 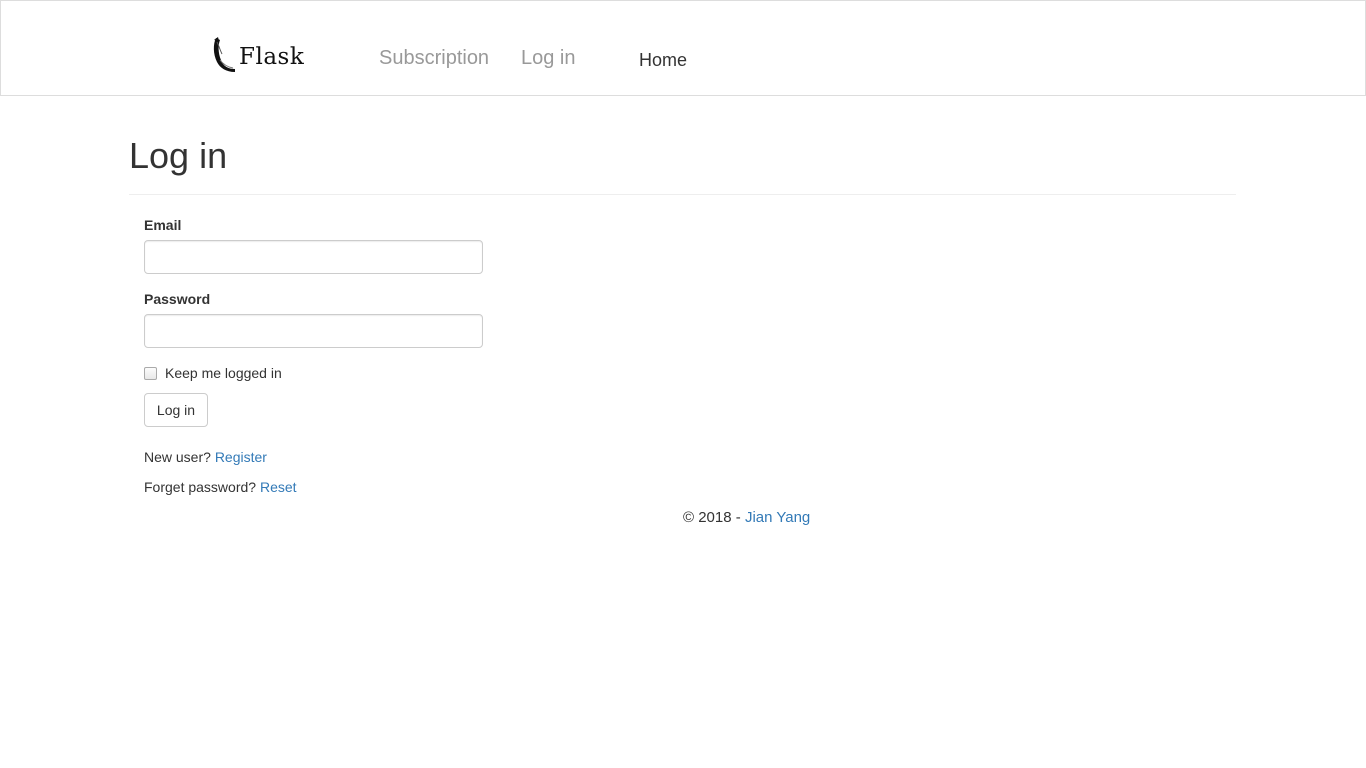 What do you see at coordinates (434, 58) in the screenshot?
I see `nav-subscription-link: Subscription` at bounding box center [434, 58].